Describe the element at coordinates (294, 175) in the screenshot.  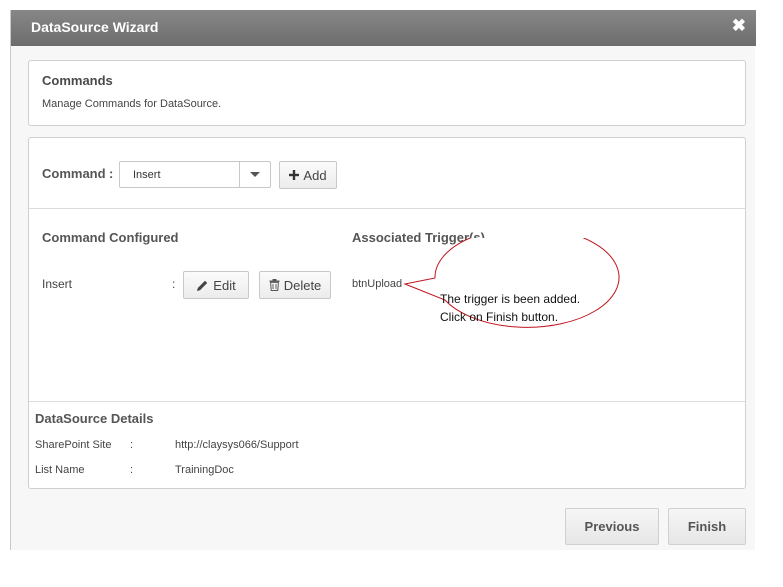
I see `plus-icon` at that location.